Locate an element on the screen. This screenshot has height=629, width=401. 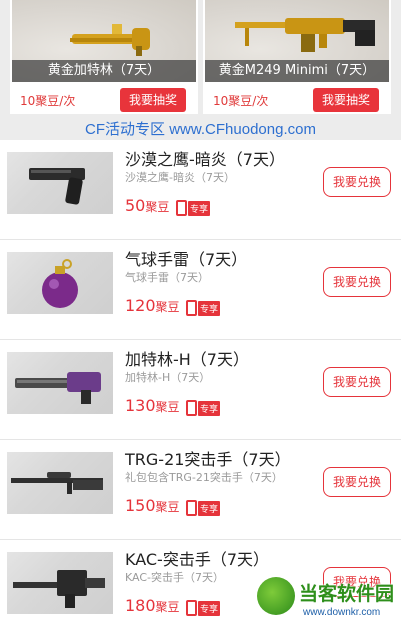
watermark-logo: 当客软件园 www.downkr.com is located at coordinates (326, 601).